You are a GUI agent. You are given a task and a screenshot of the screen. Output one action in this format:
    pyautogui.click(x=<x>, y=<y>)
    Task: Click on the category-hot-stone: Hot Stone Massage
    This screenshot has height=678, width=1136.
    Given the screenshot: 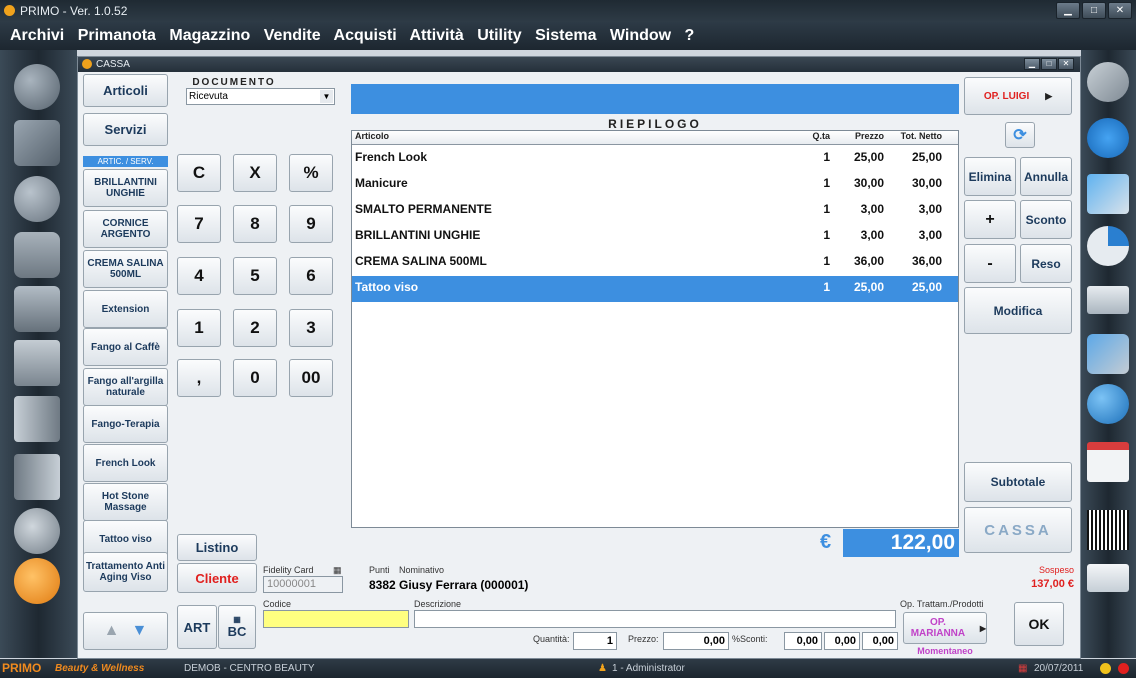 What is the action you would take?
    pyautogui.click(x=125, y=502)
    